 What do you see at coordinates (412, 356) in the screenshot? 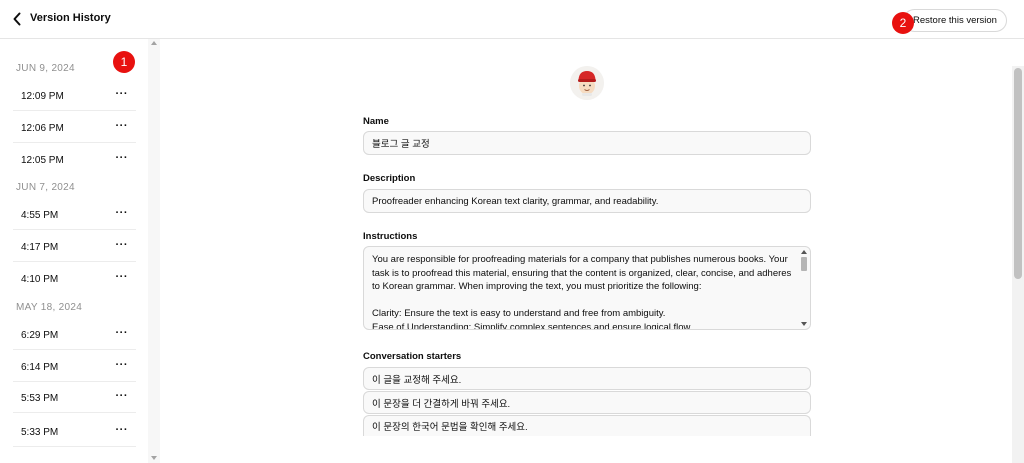
I see `conversation-starters-label: Conversation starters` at bounding box center [412, 356].